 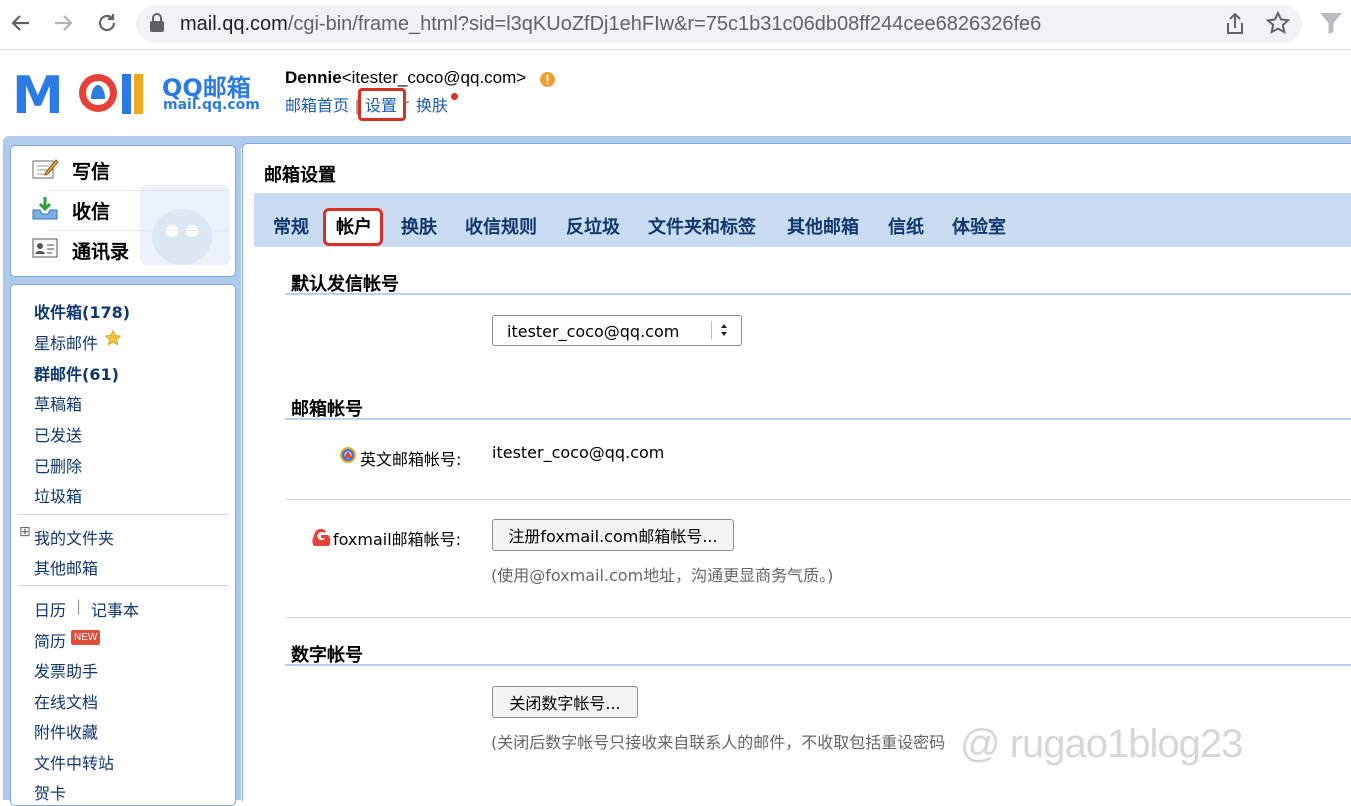 I want to click on folder-group-mail: 群邮件(61), so click(x=76, y=373).